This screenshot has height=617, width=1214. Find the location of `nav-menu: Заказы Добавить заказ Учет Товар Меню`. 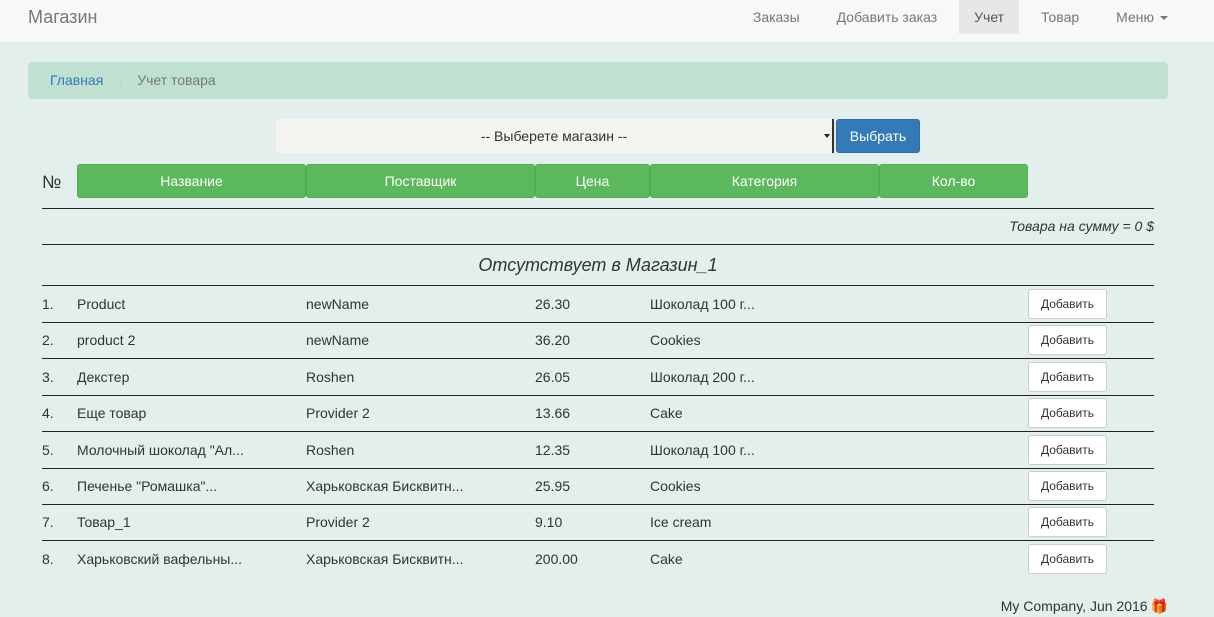

nav-menu: Заказы Добавить заказ Учет Товар Меню is located at coordinates (970, 21).